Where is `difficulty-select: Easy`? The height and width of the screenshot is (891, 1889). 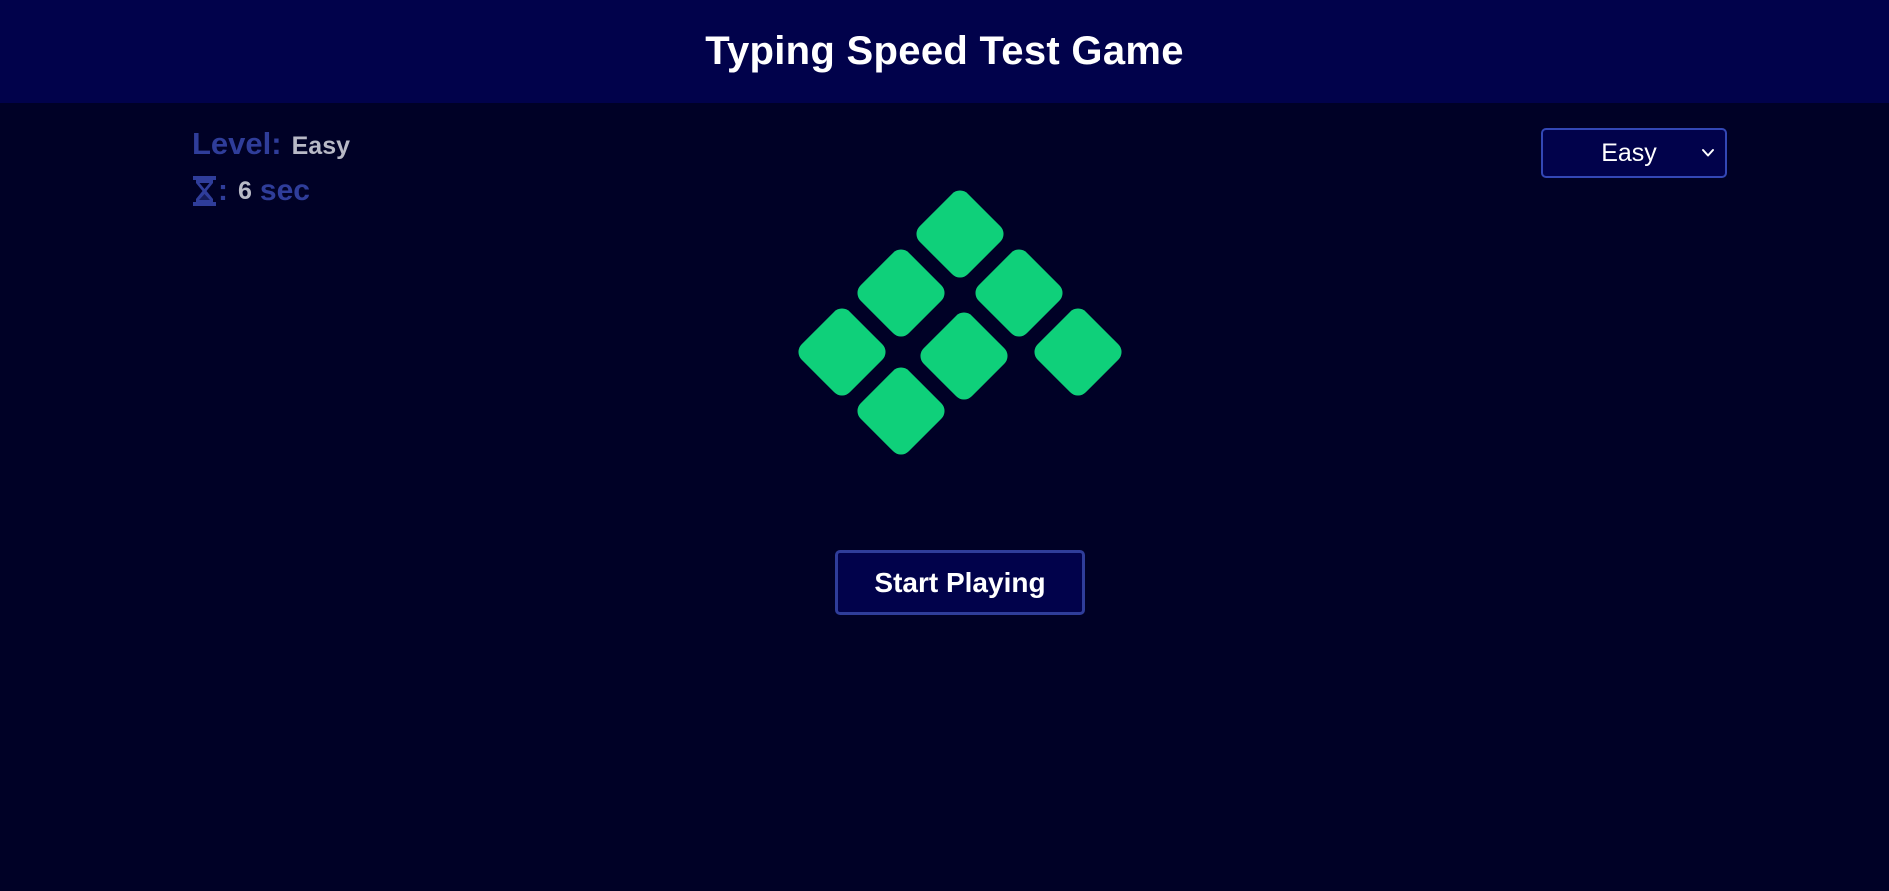 difficulty-select: Easy is located at coordinates (1634, 153).